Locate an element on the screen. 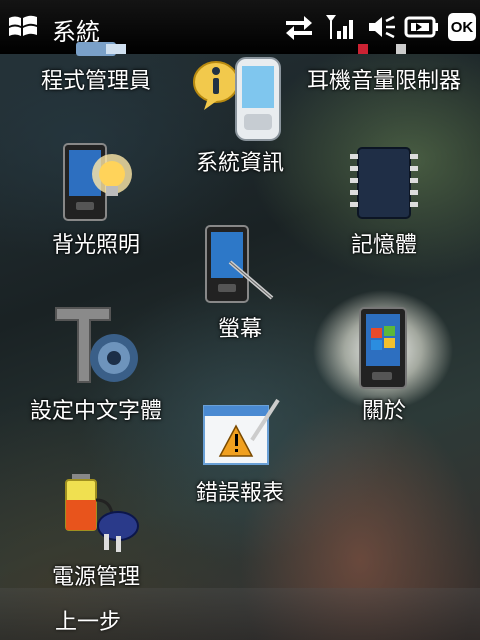 This screenshot has height=640, width=480. chinese-font-settings-item: 設定中文字體 is located at coordinates (96, 366).